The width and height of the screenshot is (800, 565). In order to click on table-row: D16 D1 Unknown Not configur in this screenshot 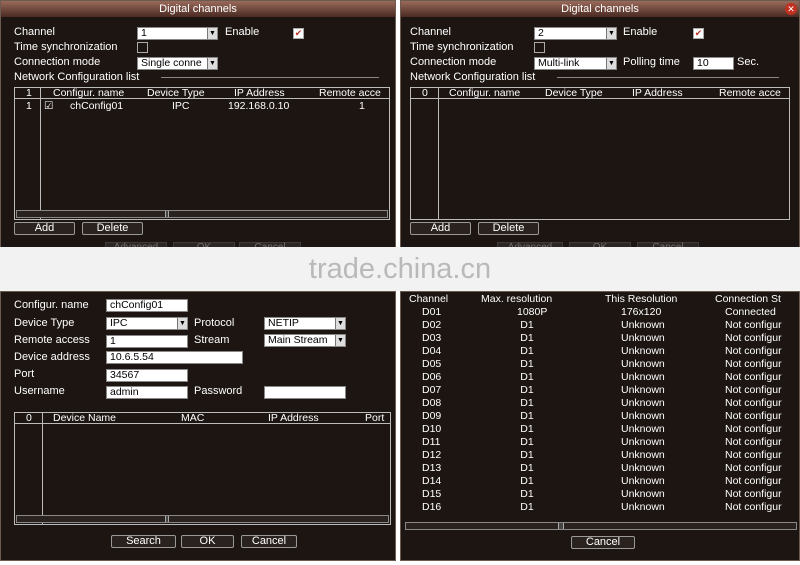, I will do `click(601, 507)`.